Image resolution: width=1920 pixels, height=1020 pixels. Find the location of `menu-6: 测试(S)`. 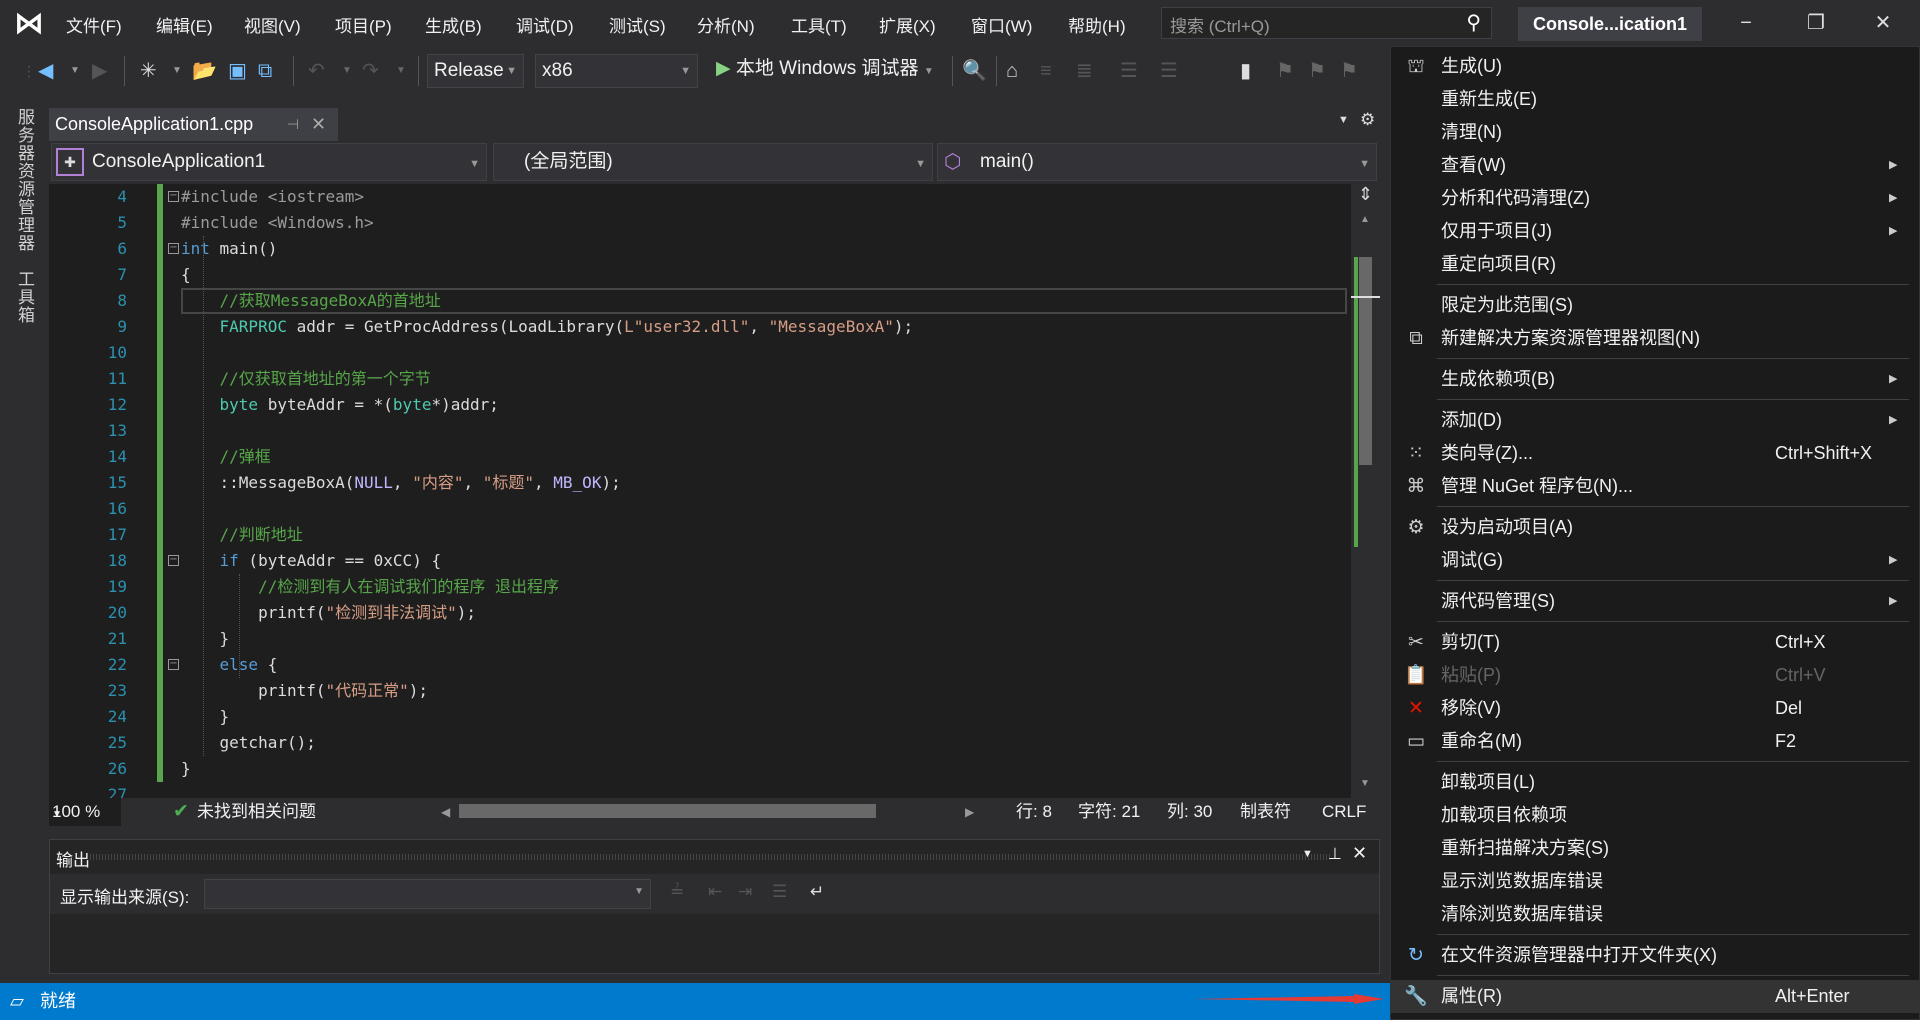

menu-6: 测试(S) is located at coordinates (637, 24).